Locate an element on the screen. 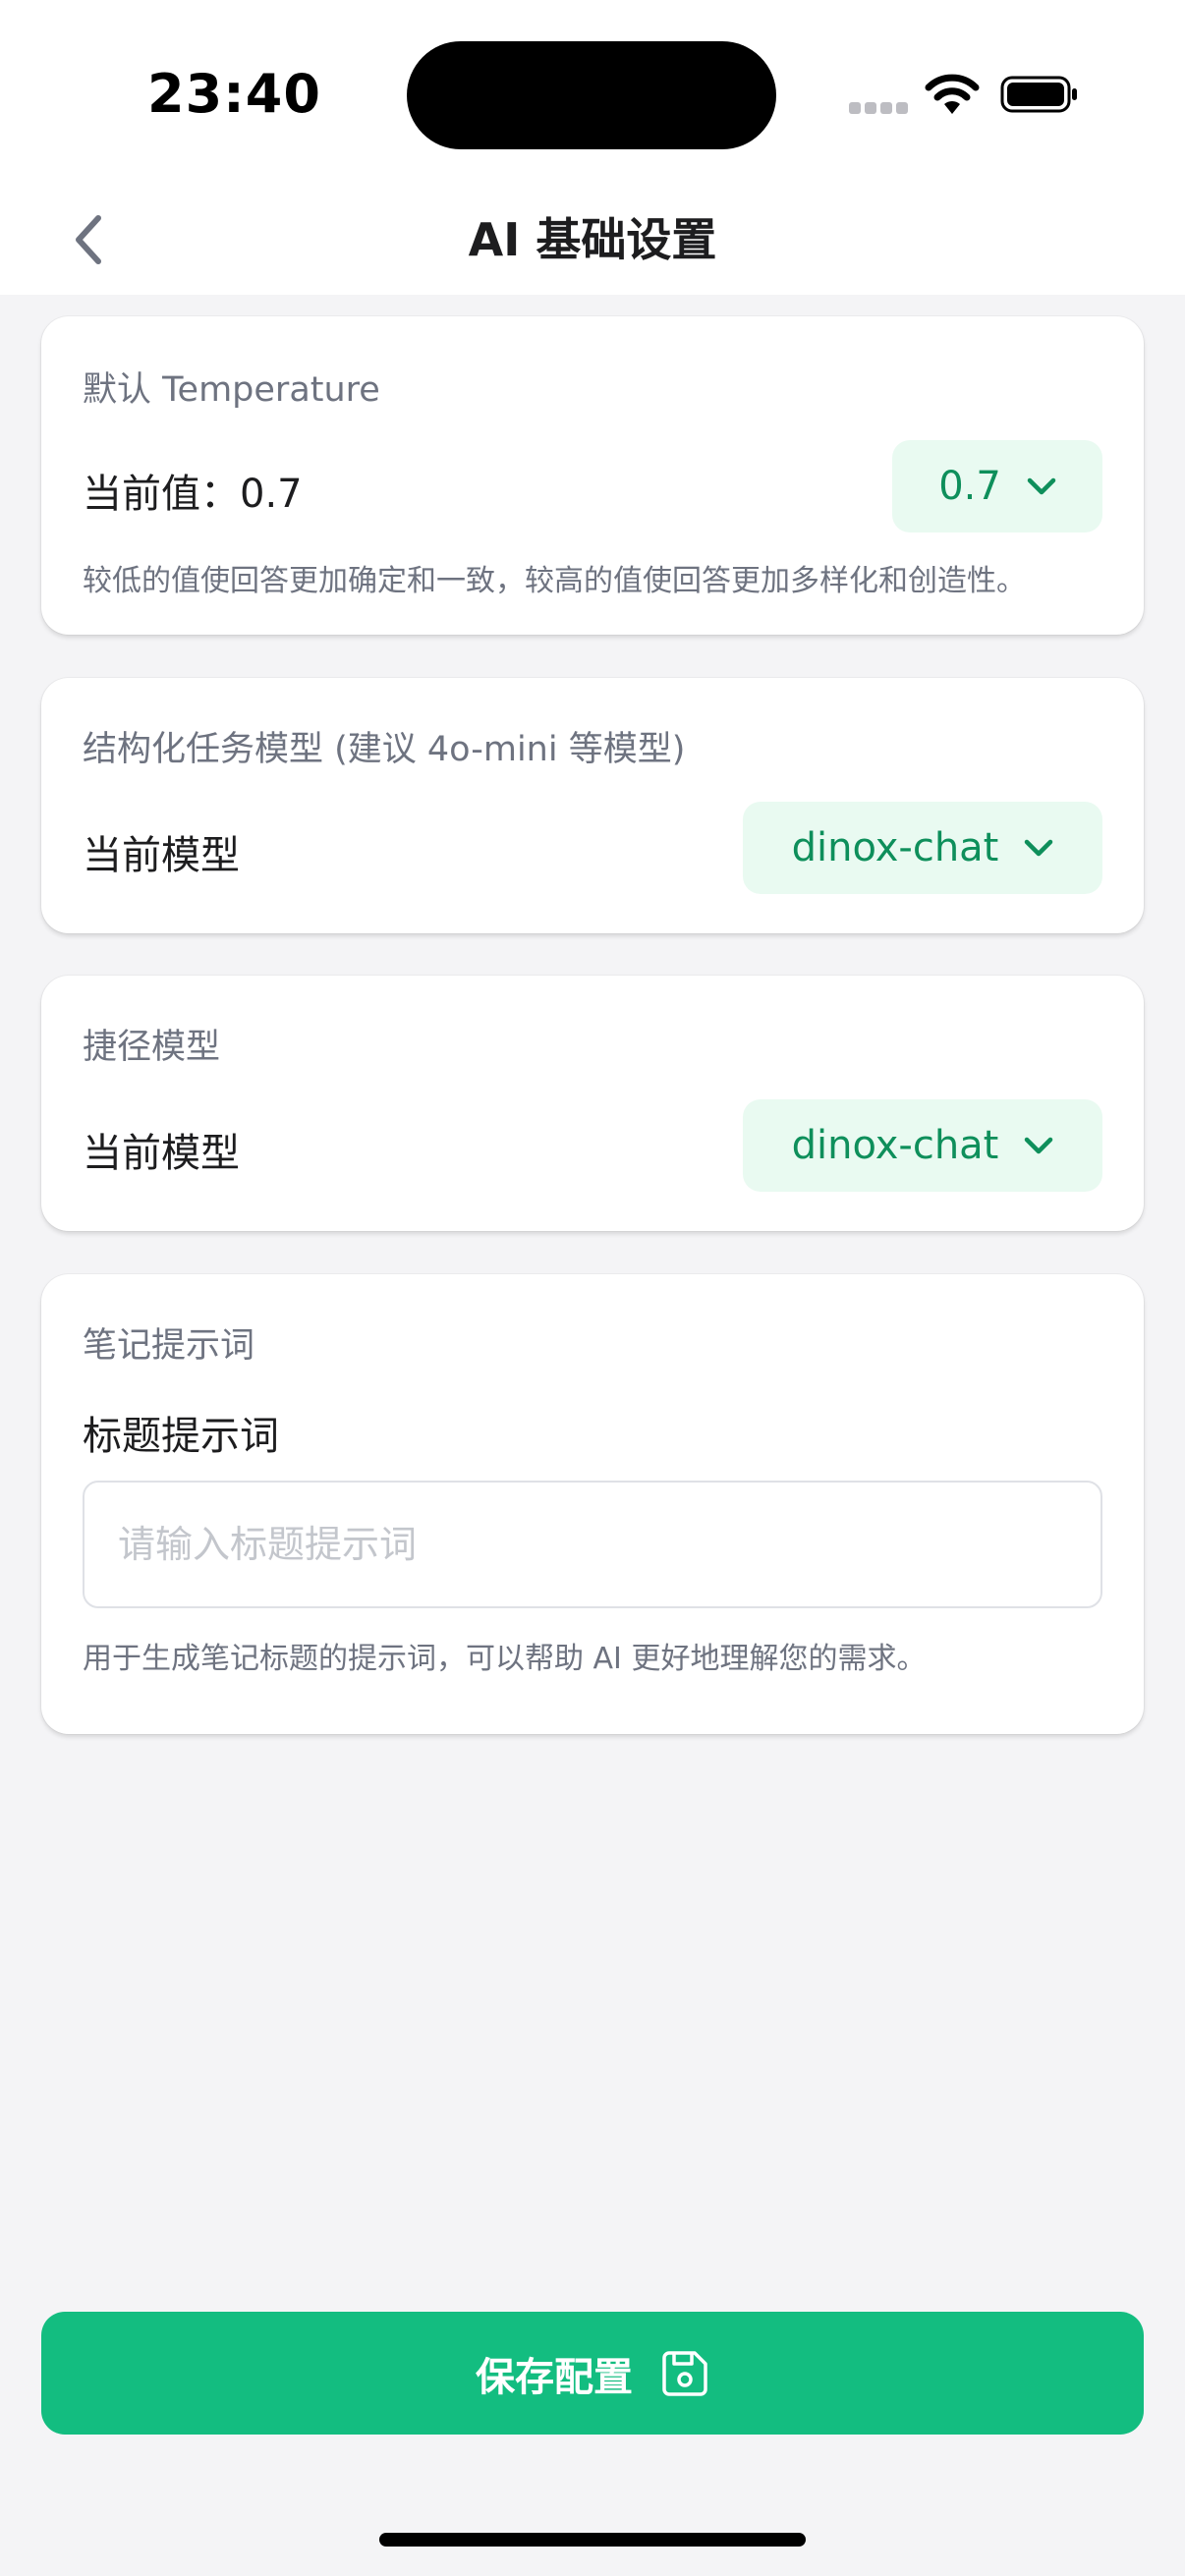  battery-icon is located at coordinates (1038, 94).